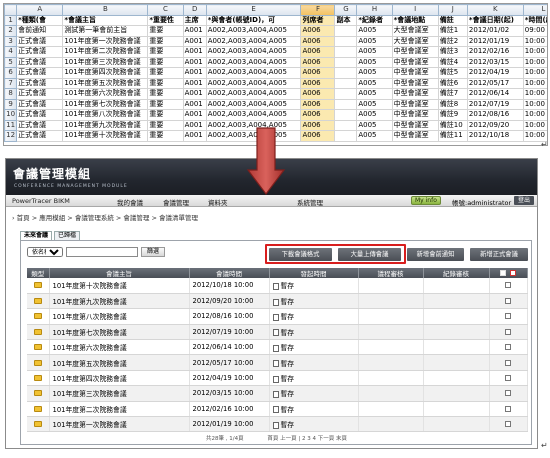 The width and height of the screenshot is (550, 458). I want to click on subject-cell: 101年度第八次院務會議, so click(119, 316).